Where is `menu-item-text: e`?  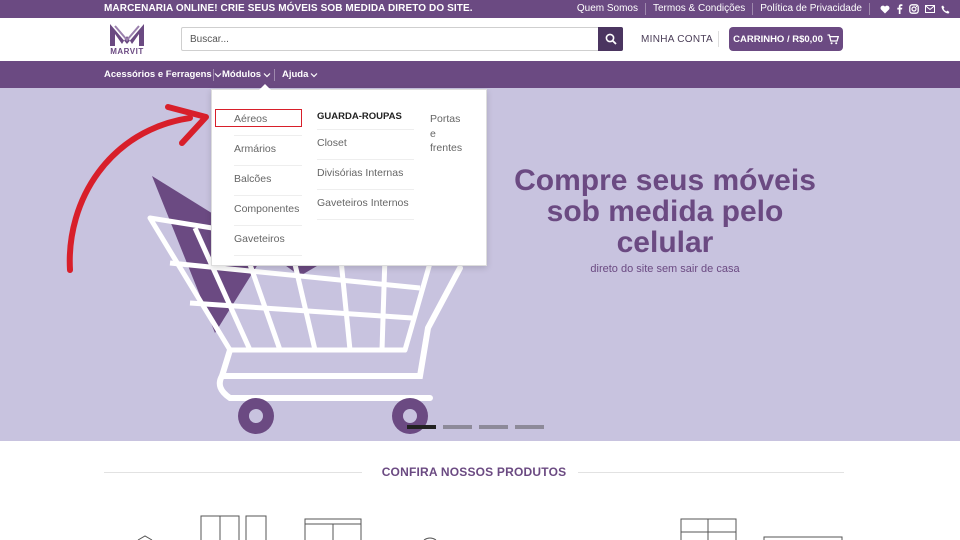 menu-item-text: e is located at coordinates (433, 133).